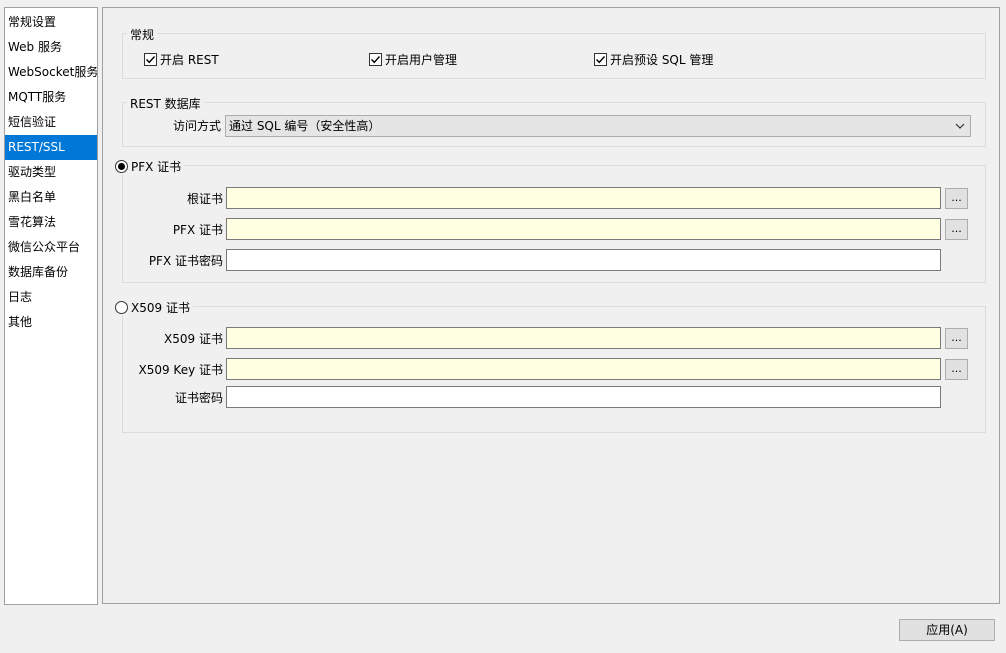 This screenshot has width=1006, height=653. I want to click on apply-button: 应用(A), so click(947, 630).